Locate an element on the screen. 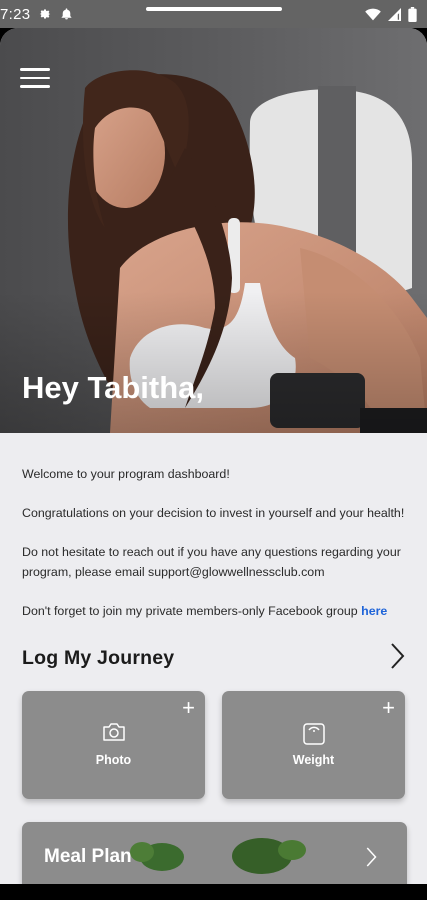 The image size is (427, 900). greeting-title: Hey Tabitha, is located at coordinates (113, 387).